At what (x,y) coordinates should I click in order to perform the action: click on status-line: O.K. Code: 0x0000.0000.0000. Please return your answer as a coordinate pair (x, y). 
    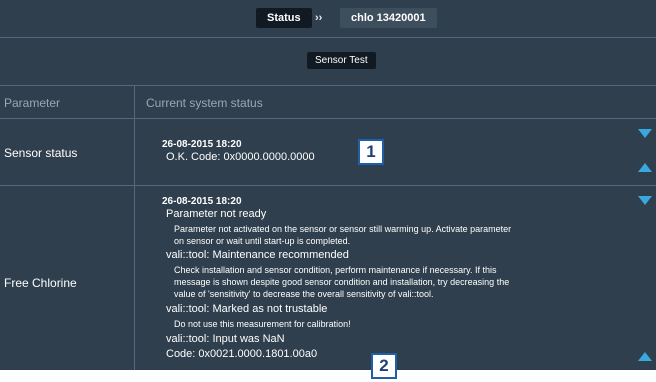
    Looking at the image, I should click on (240, 157).